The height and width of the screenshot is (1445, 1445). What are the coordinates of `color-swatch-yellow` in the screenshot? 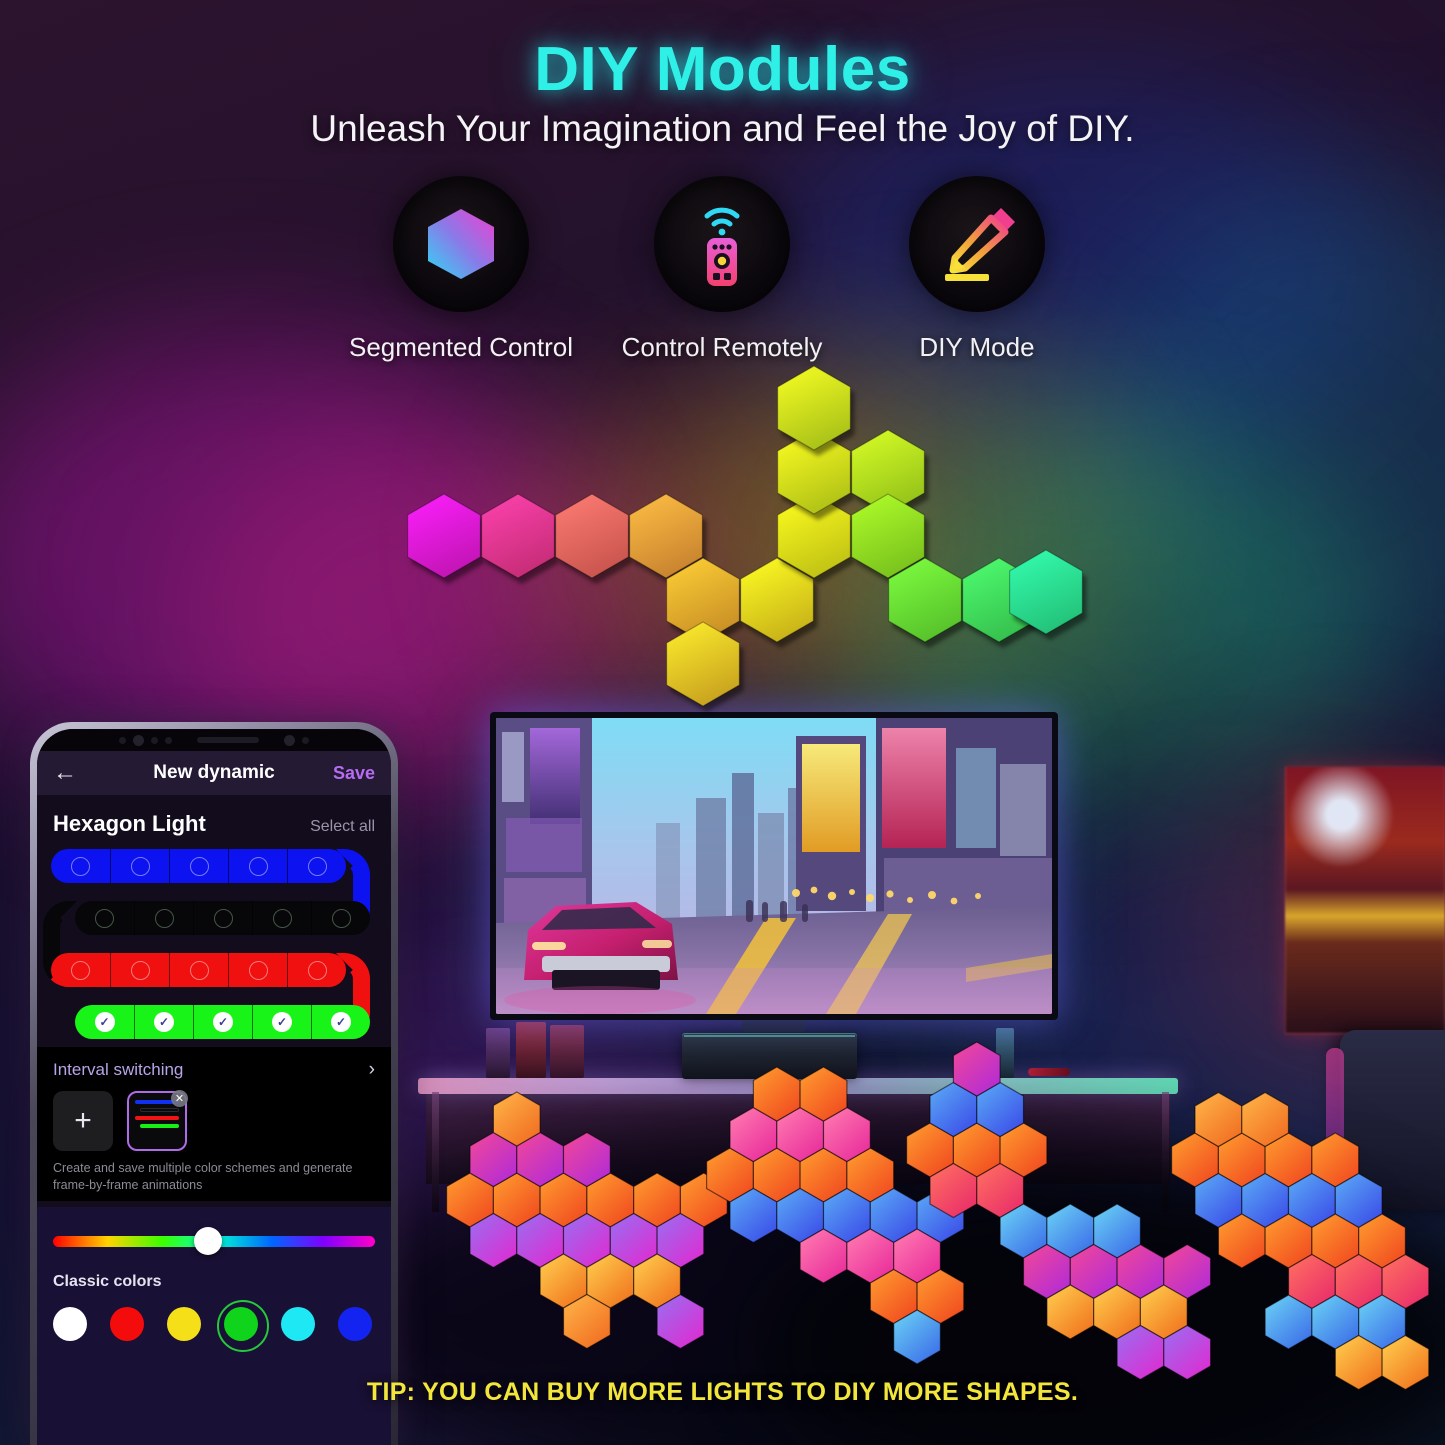 It's located at (184, 1324).